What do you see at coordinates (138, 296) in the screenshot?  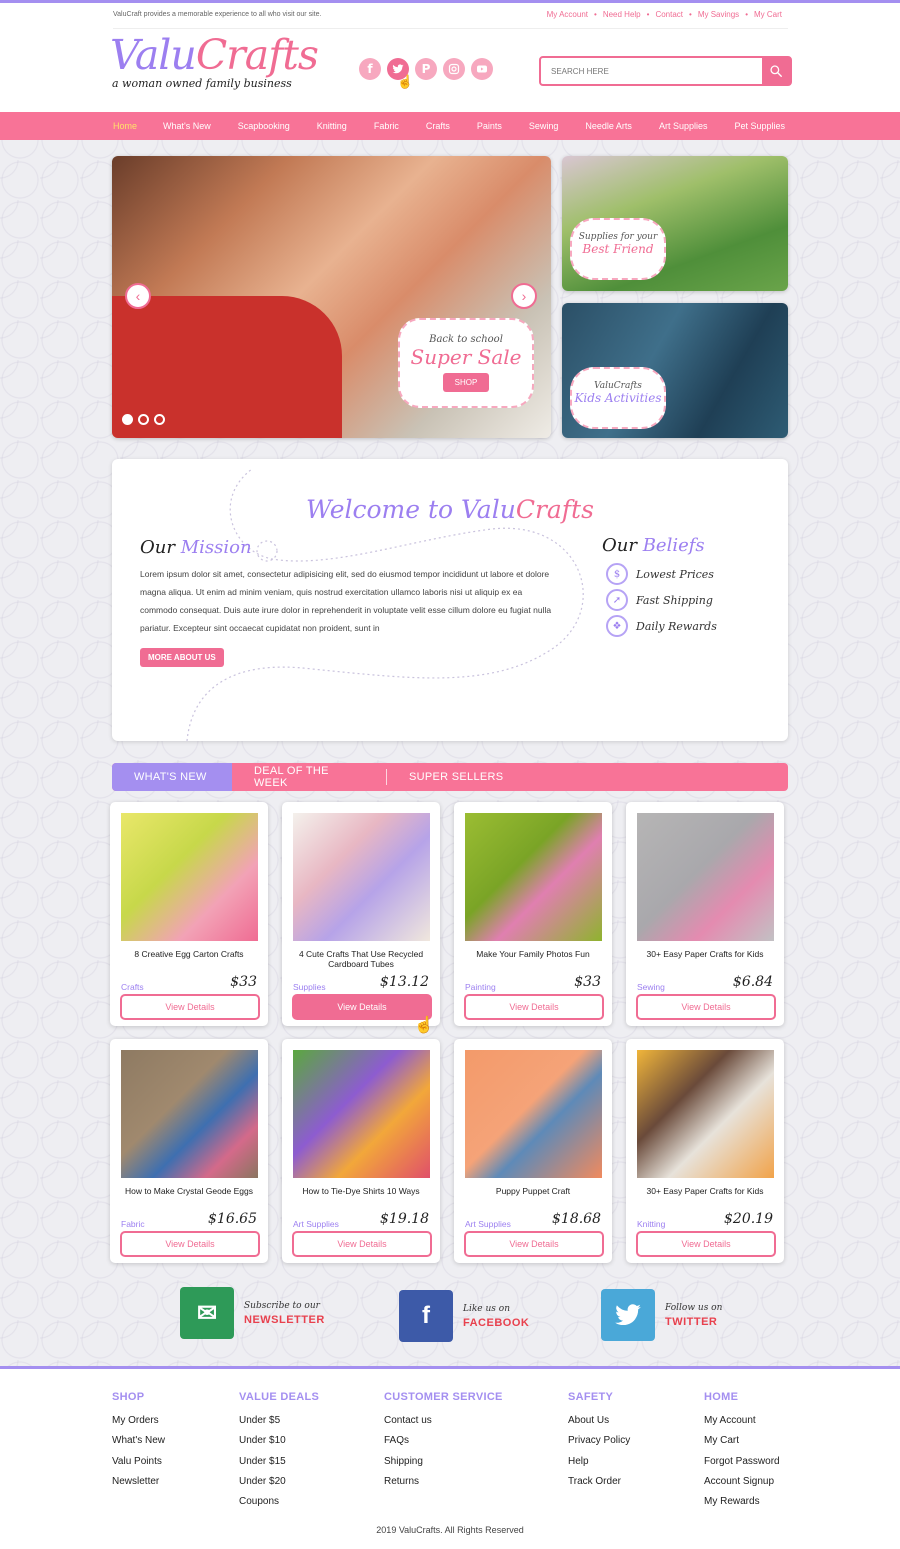 I see `slider-prev-arrow: ‹` at bounding box center [138, 296].